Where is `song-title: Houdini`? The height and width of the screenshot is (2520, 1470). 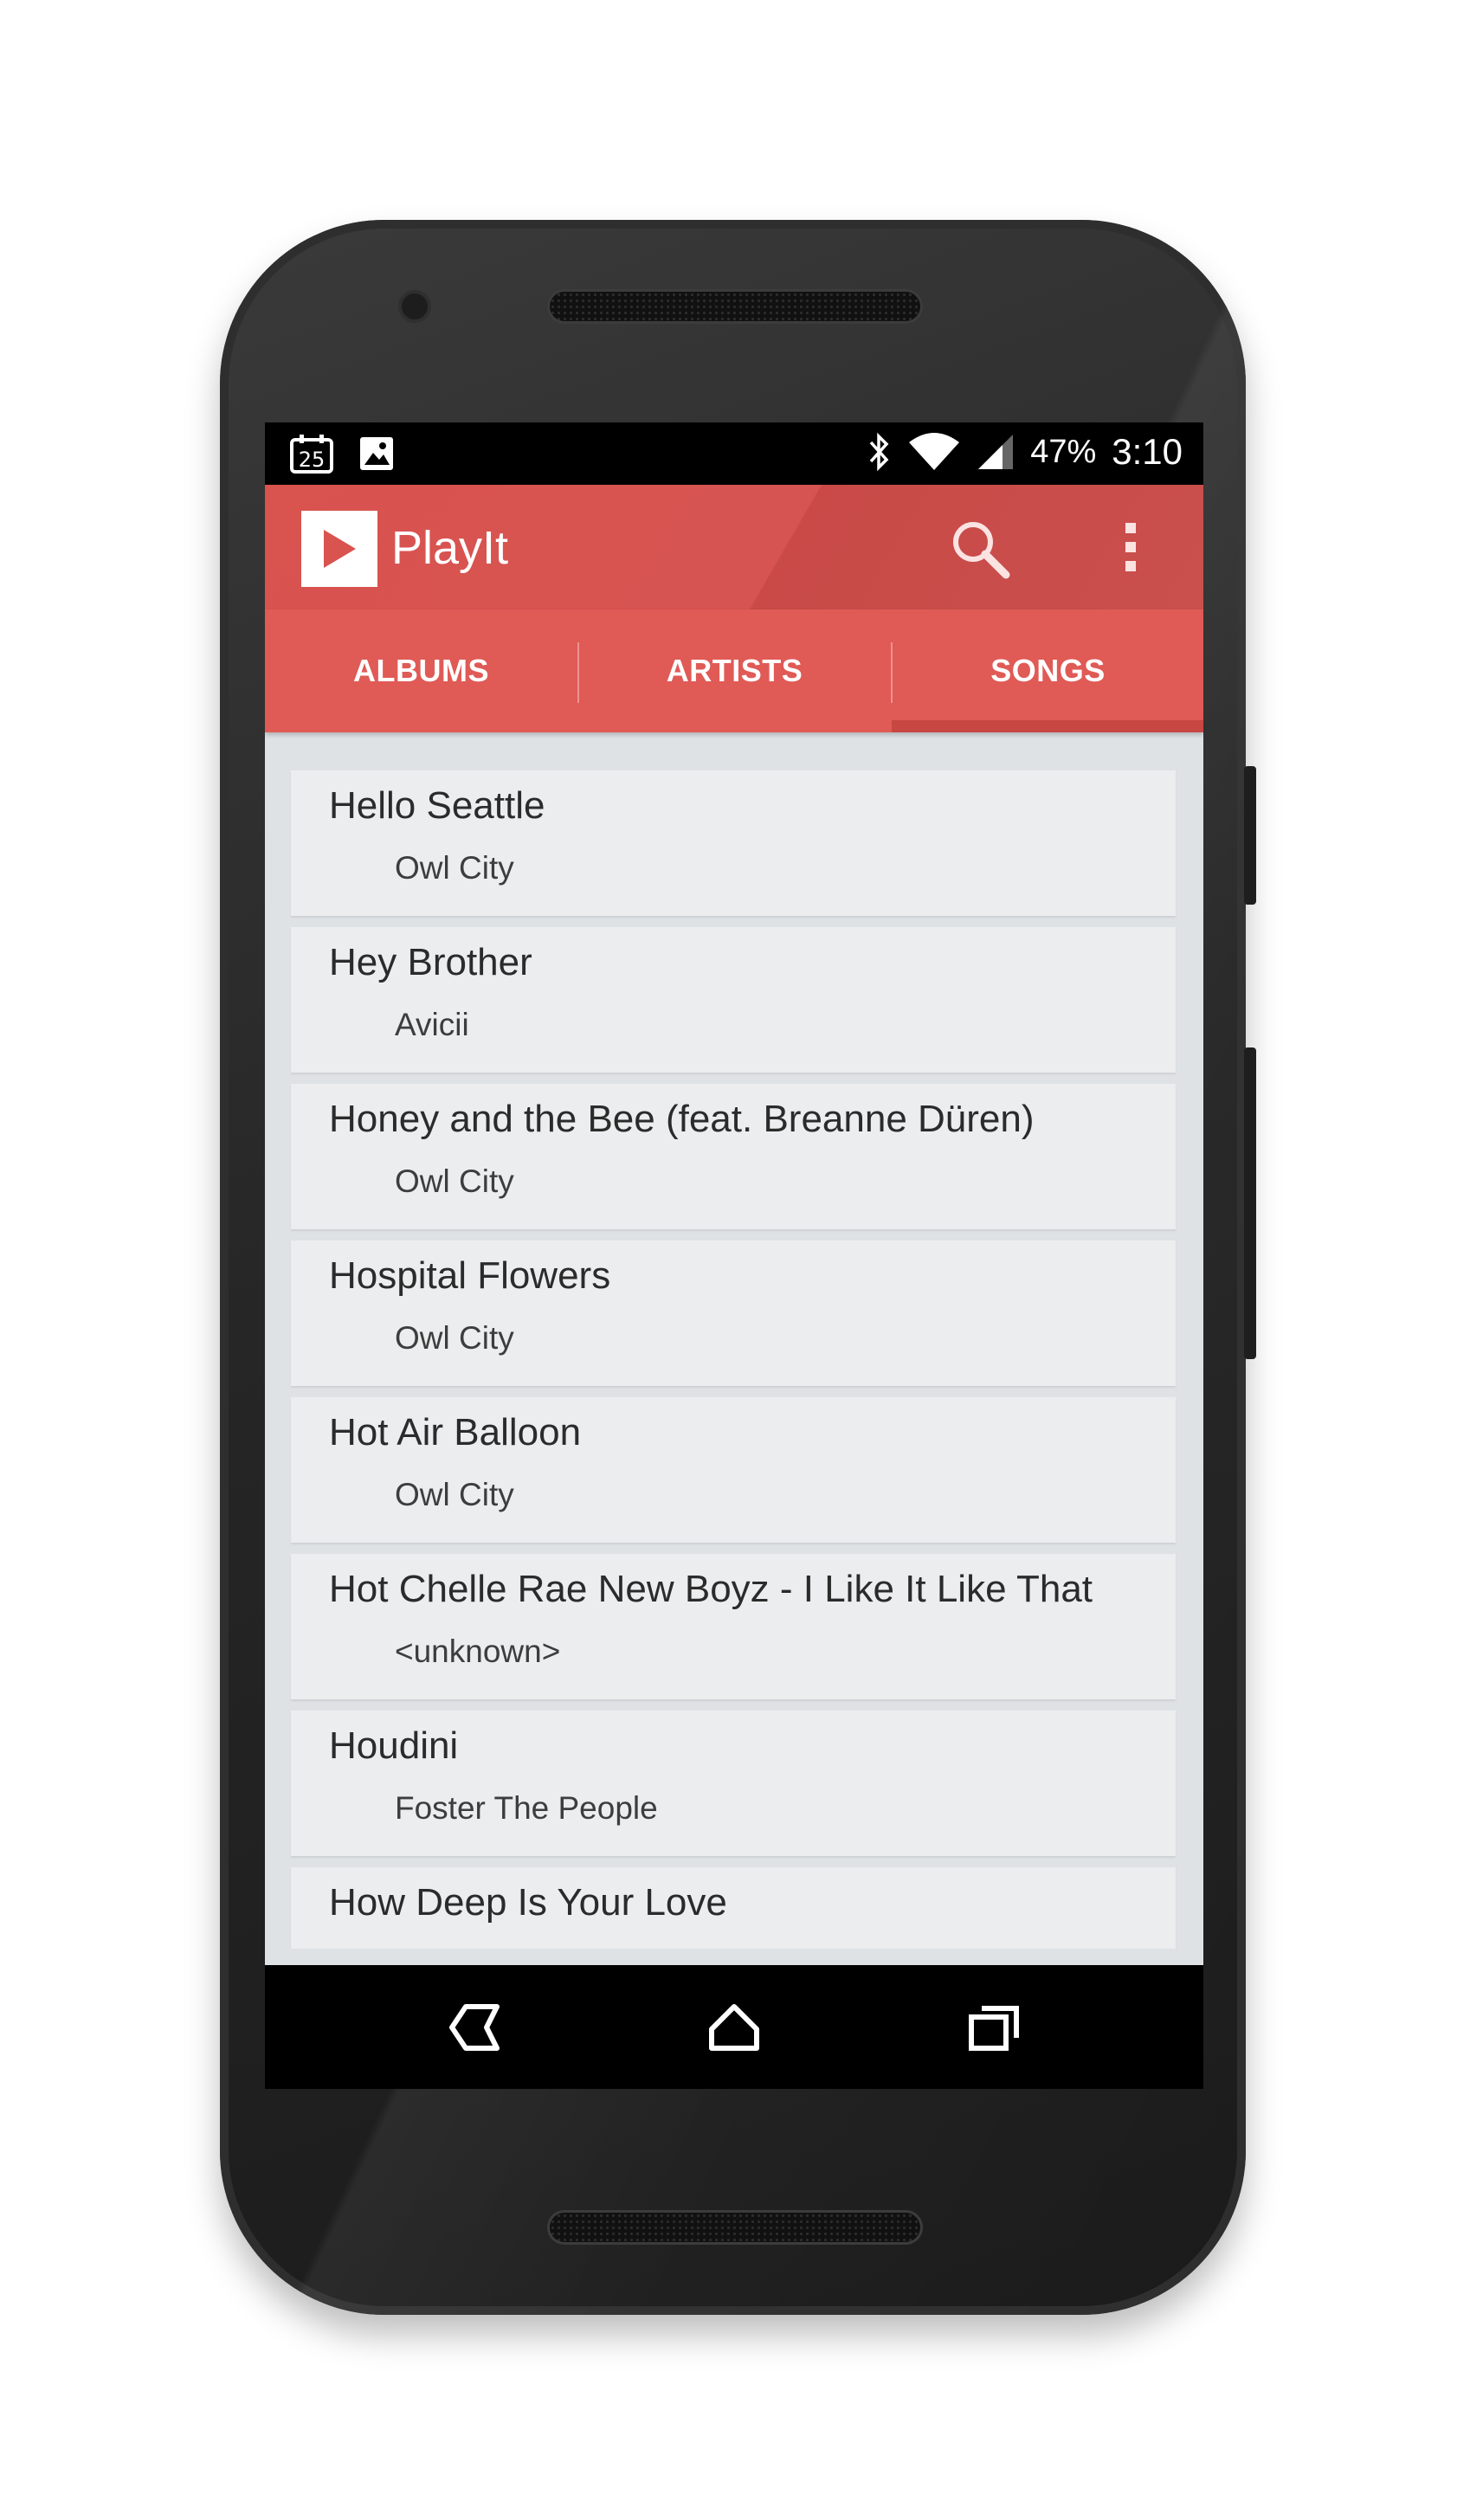 song-title: Houdini is located at coordinates (394, 1745).